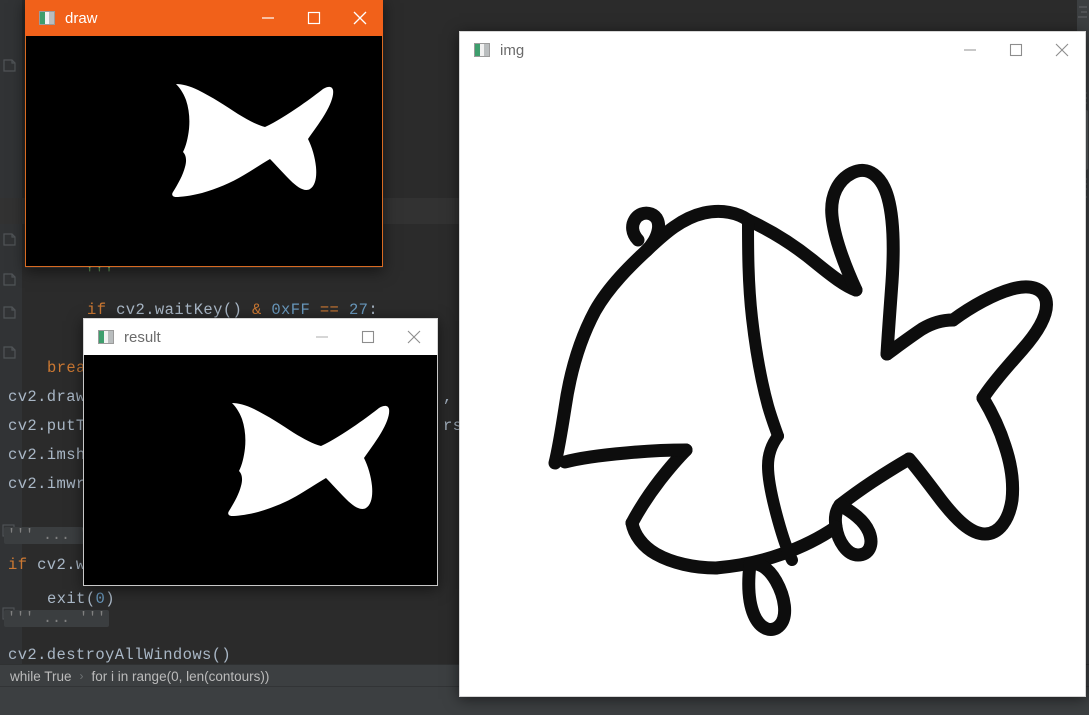 The height and width of the screenshot is (715, 1089). I want to click on collapsed-docstring: ''' ... ''', so click(57, 618).